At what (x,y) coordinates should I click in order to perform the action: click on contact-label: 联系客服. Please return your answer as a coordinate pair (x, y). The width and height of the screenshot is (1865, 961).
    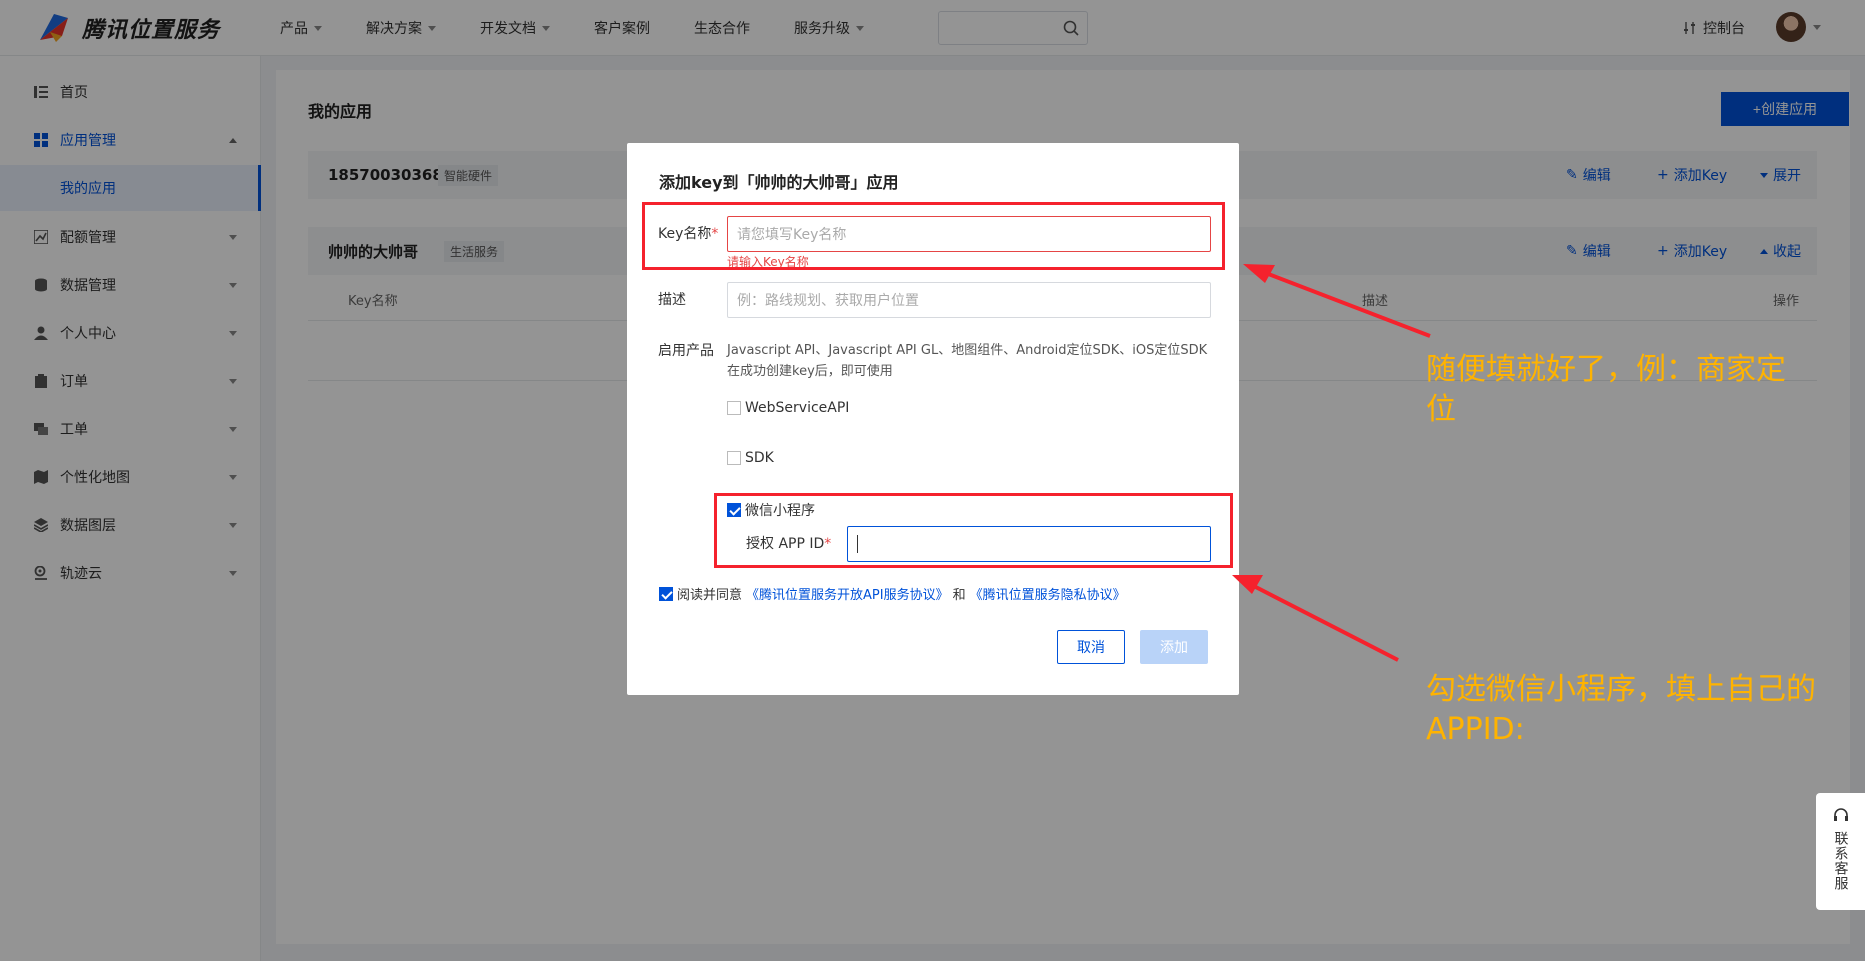
    Looking at the image, I should click on (1840, 861).